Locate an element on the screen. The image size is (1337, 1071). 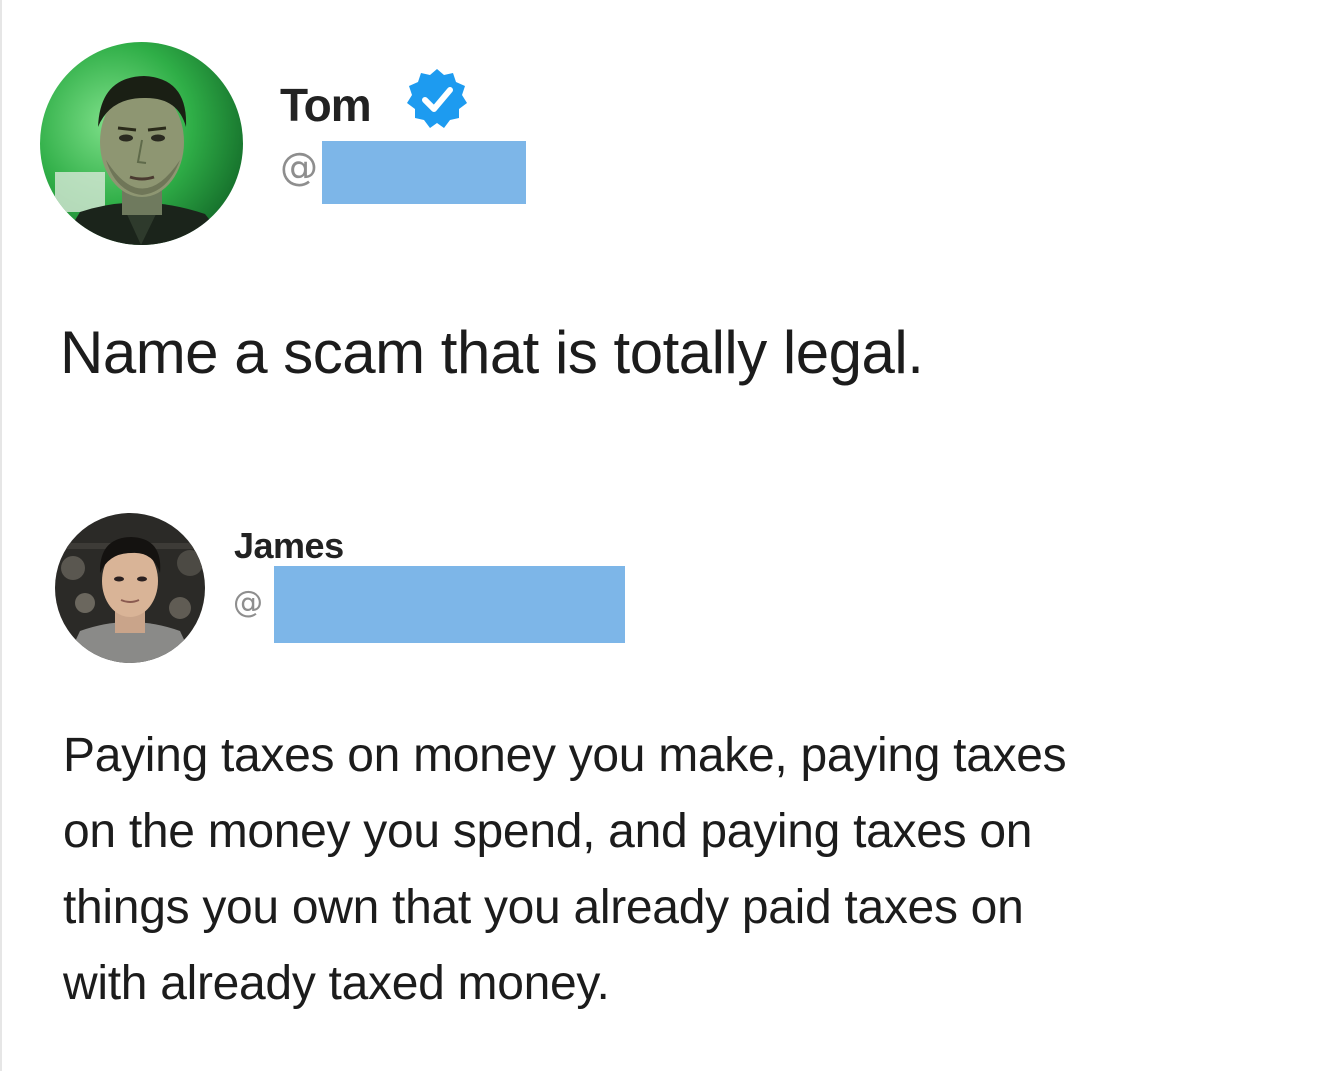
james-handle-redaction is located at coordinates (449, 604).